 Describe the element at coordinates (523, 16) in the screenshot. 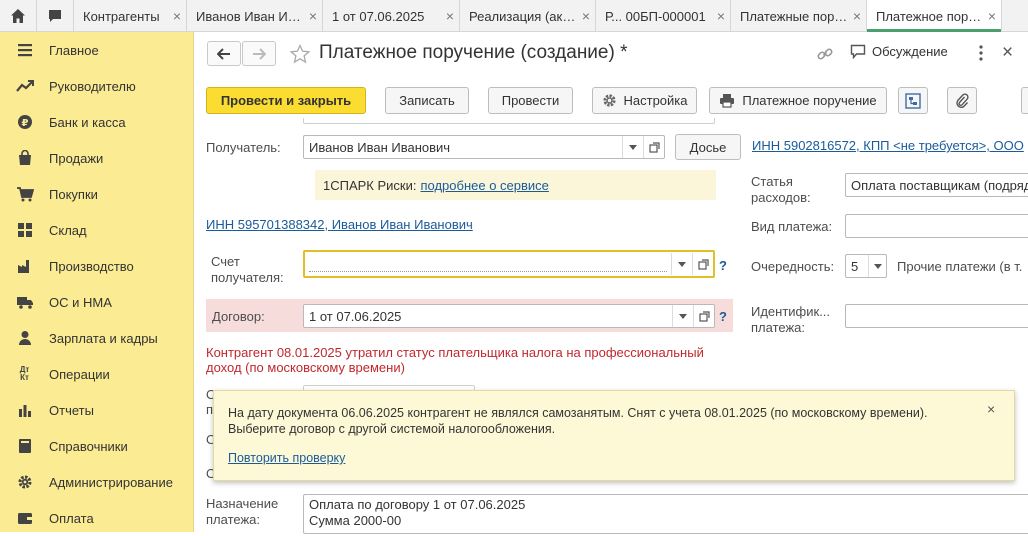

I see `tab-label: Реализация (акт, накладная)` at that location.